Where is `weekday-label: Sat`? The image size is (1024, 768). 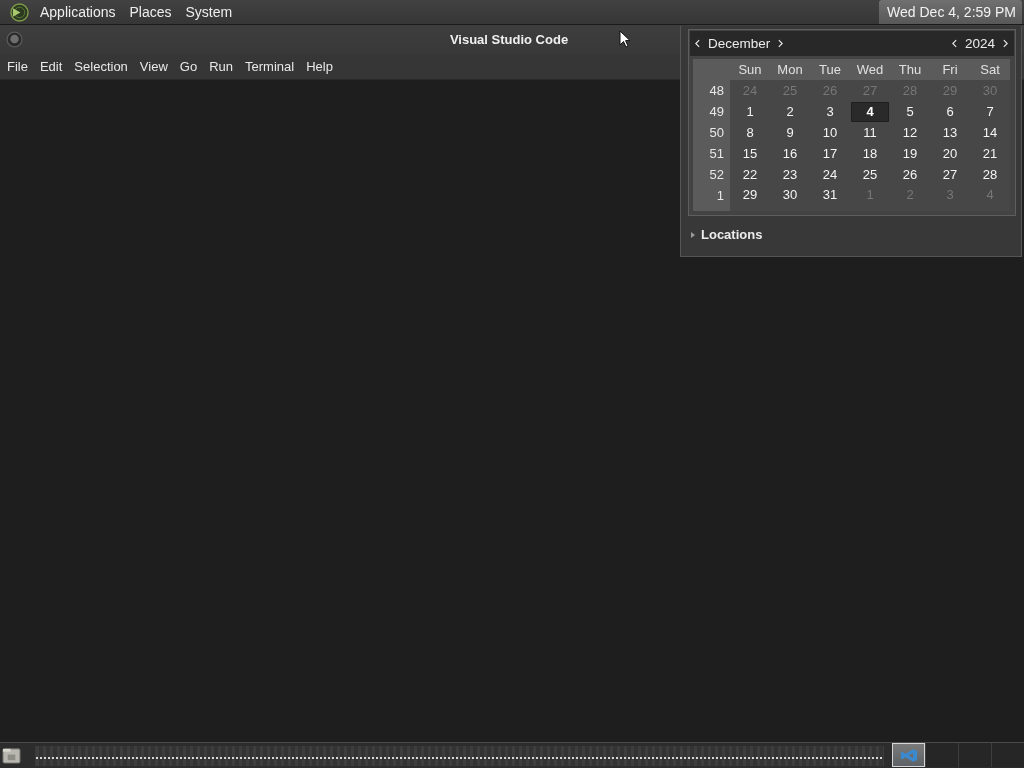 weekday-label: Sat is located at coordinates (990, 70).